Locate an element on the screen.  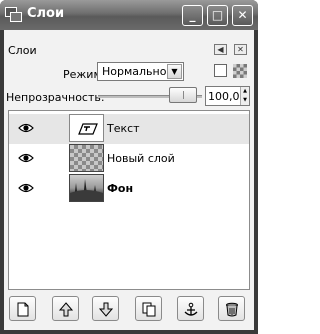
lower-layer-button is located at coordinates (105, 308).